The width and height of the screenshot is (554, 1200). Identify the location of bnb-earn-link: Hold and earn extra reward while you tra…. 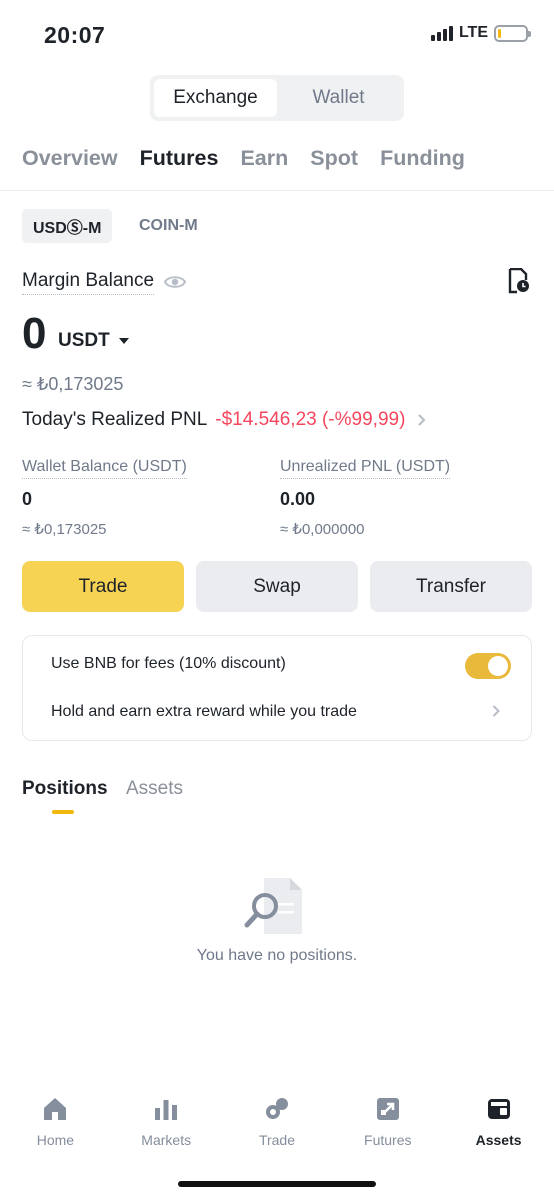
(204, 712).